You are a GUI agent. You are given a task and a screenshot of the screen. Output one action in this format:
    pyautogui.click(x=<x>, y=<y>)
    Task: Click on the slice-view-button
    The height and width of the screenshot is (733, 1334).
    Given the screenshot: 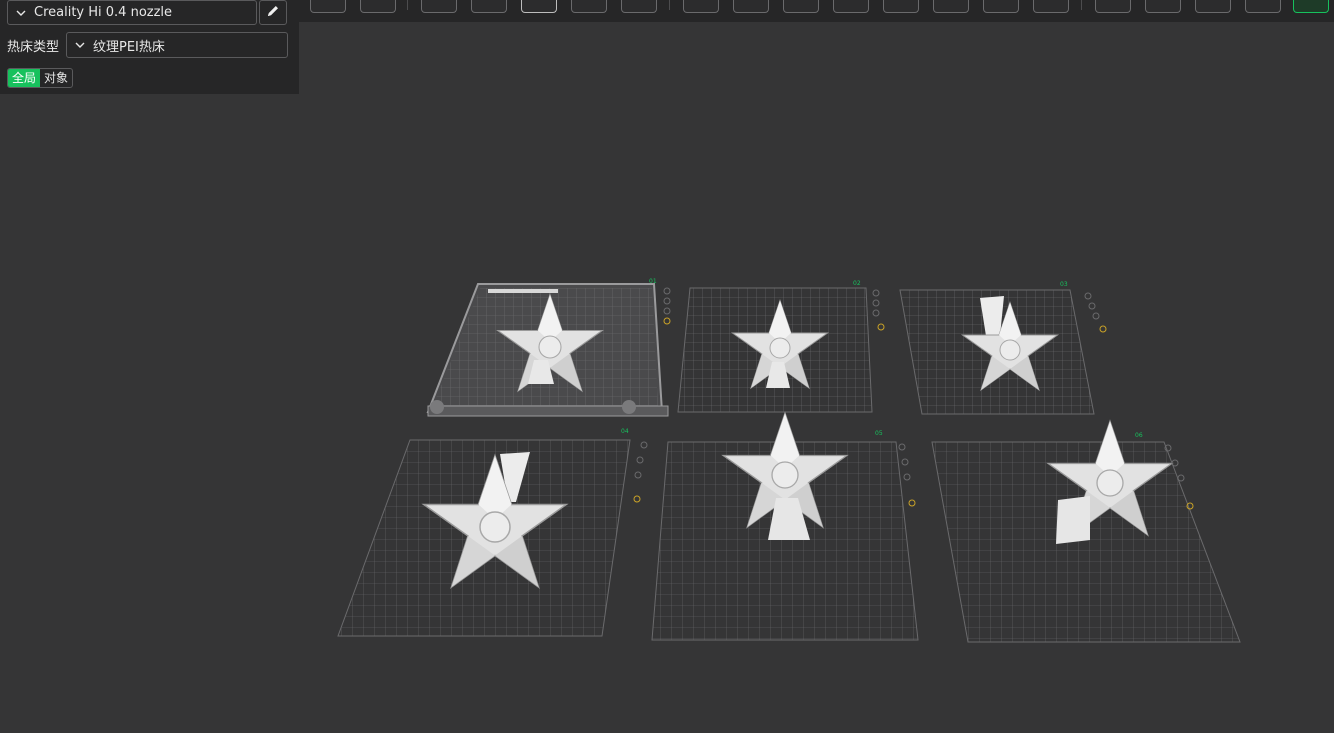 What is the action you would take?
    pyautogui.click(x=1213, y=6)
    